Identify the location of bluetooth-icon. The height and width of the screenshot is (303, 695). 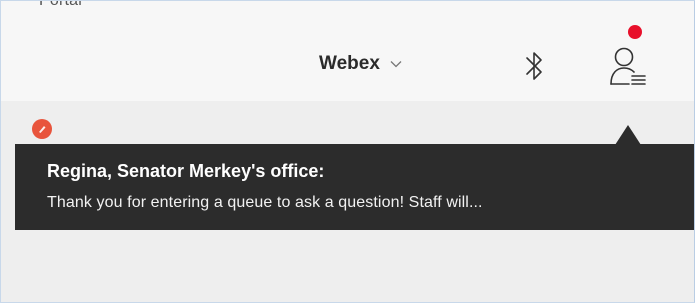
(534, 66).